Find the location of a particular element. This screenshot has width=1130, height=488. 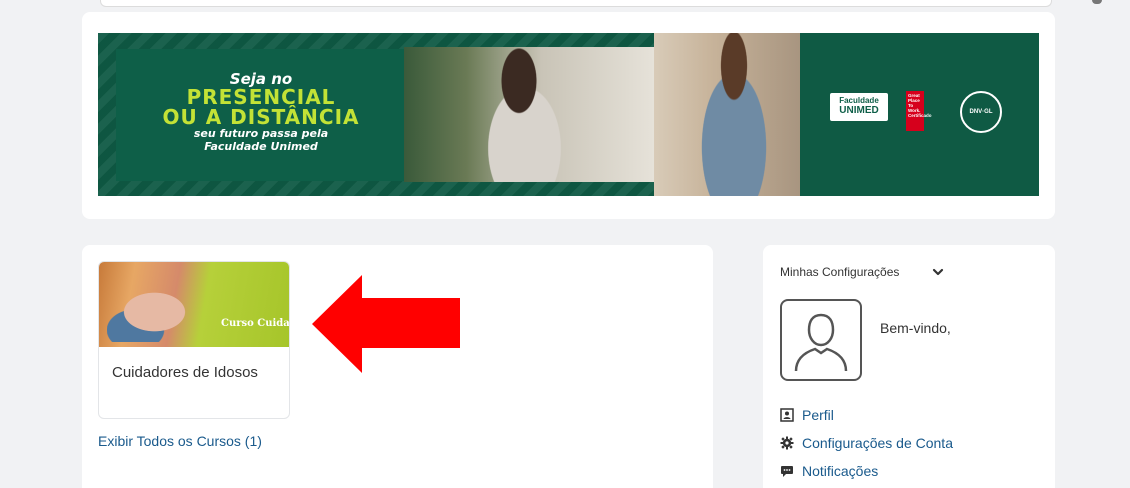

banner-photo-student-smiling is located at coordinates (727, 114).